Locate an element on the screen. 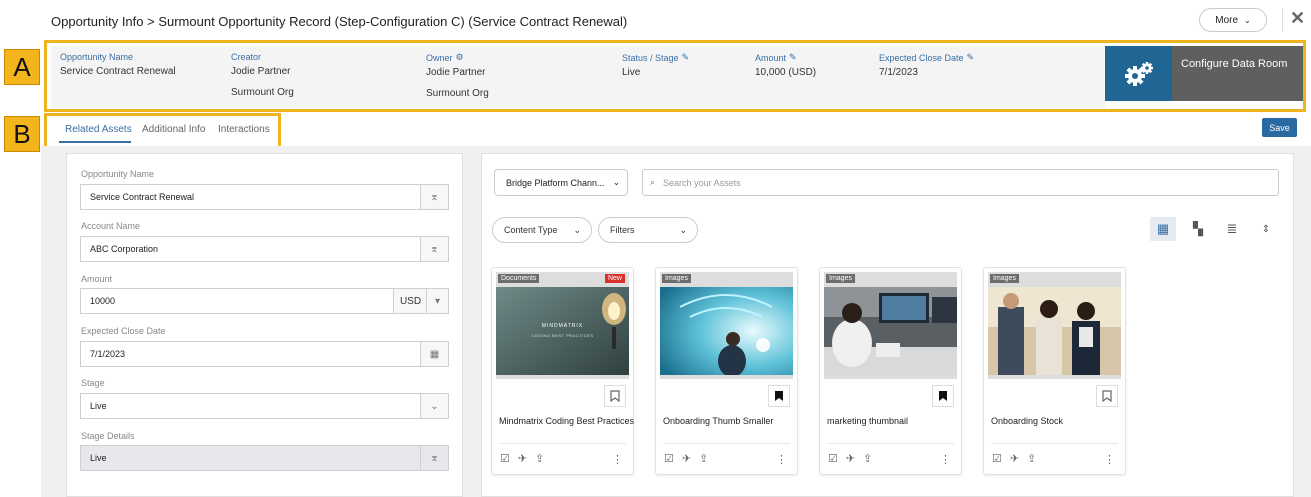  close-icon: ✕ is located at coordinates (1297, 18).